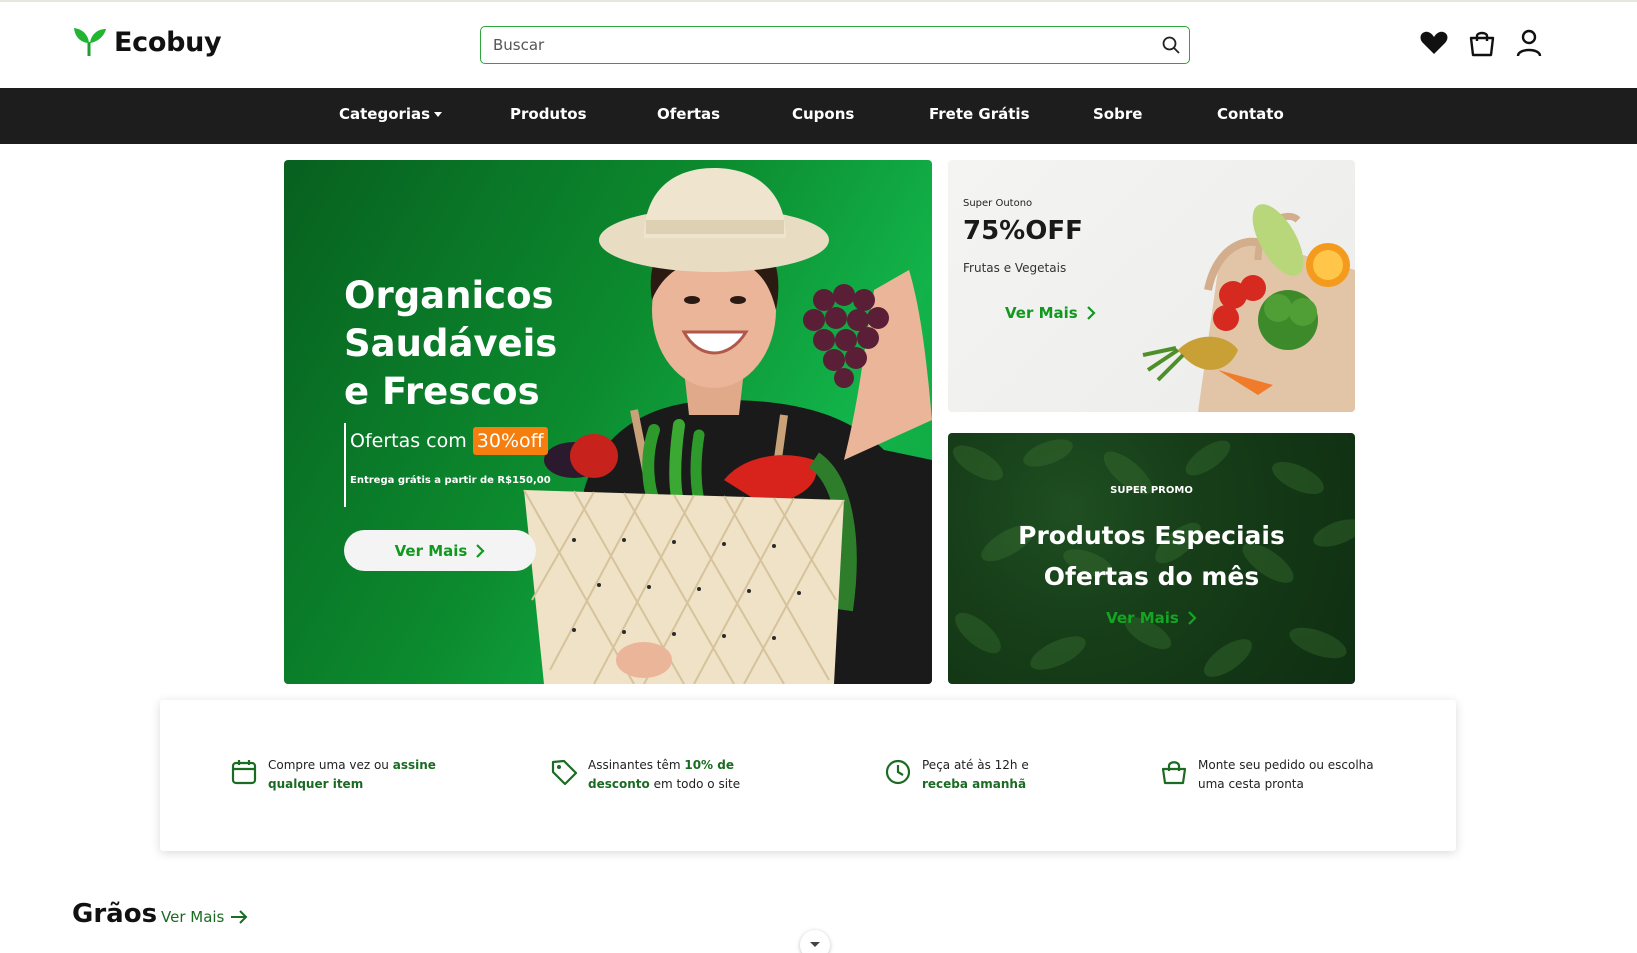 Image resolution: width=1637 pixels, height=953 pixels. I want to click on feature-item: Peça até às 12h e receba amanhã, so click(958, 775).